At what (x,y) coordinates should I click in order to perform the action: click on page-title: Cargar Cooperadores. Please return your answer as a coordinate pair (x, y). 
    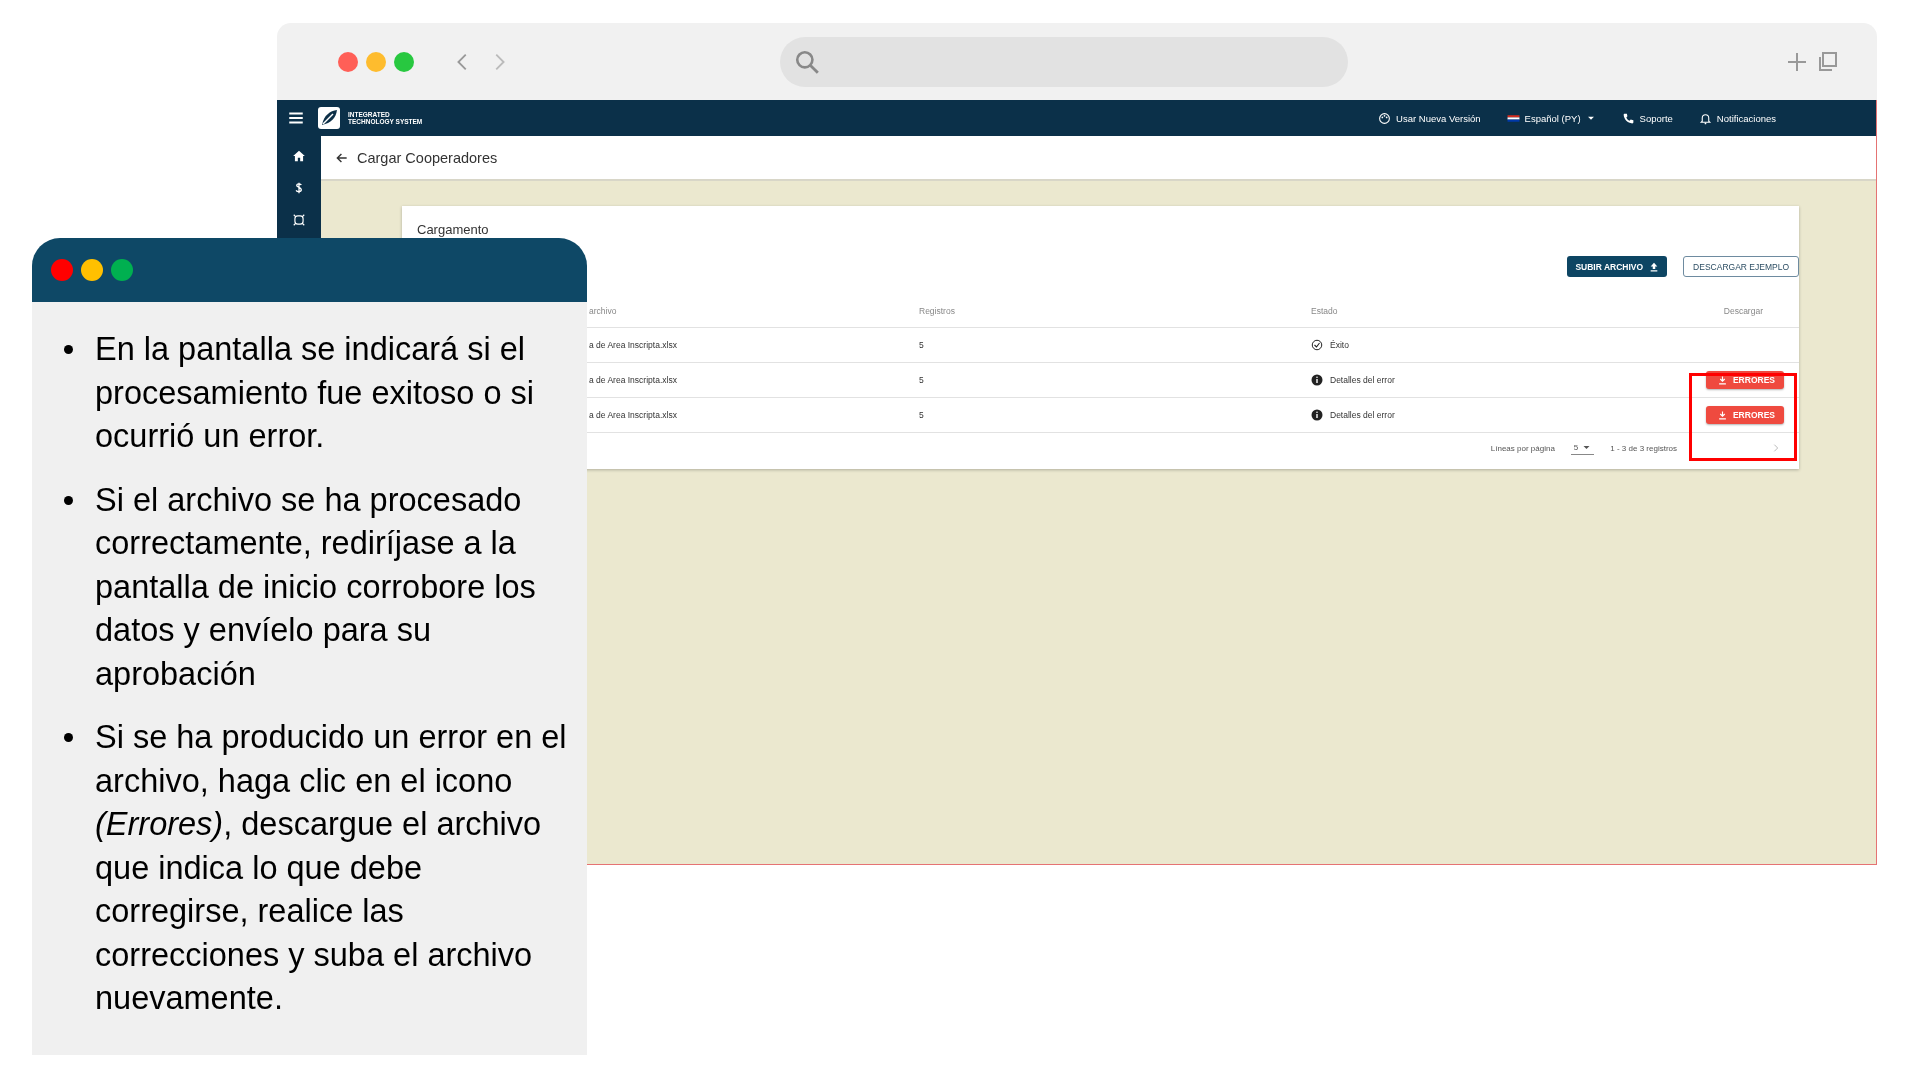
    Looking at the image, I should click on (427, 157).